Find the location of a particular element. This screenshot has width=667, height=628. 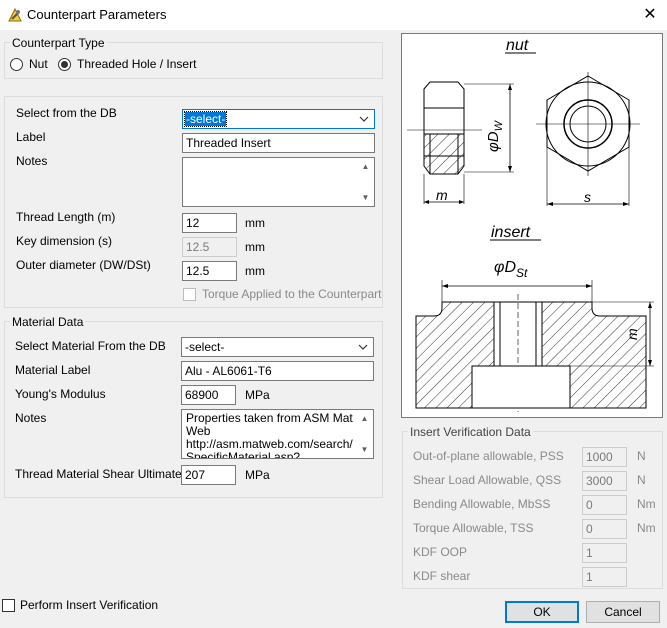

material-label-label: Material Label is located at coordinates (53, 370).